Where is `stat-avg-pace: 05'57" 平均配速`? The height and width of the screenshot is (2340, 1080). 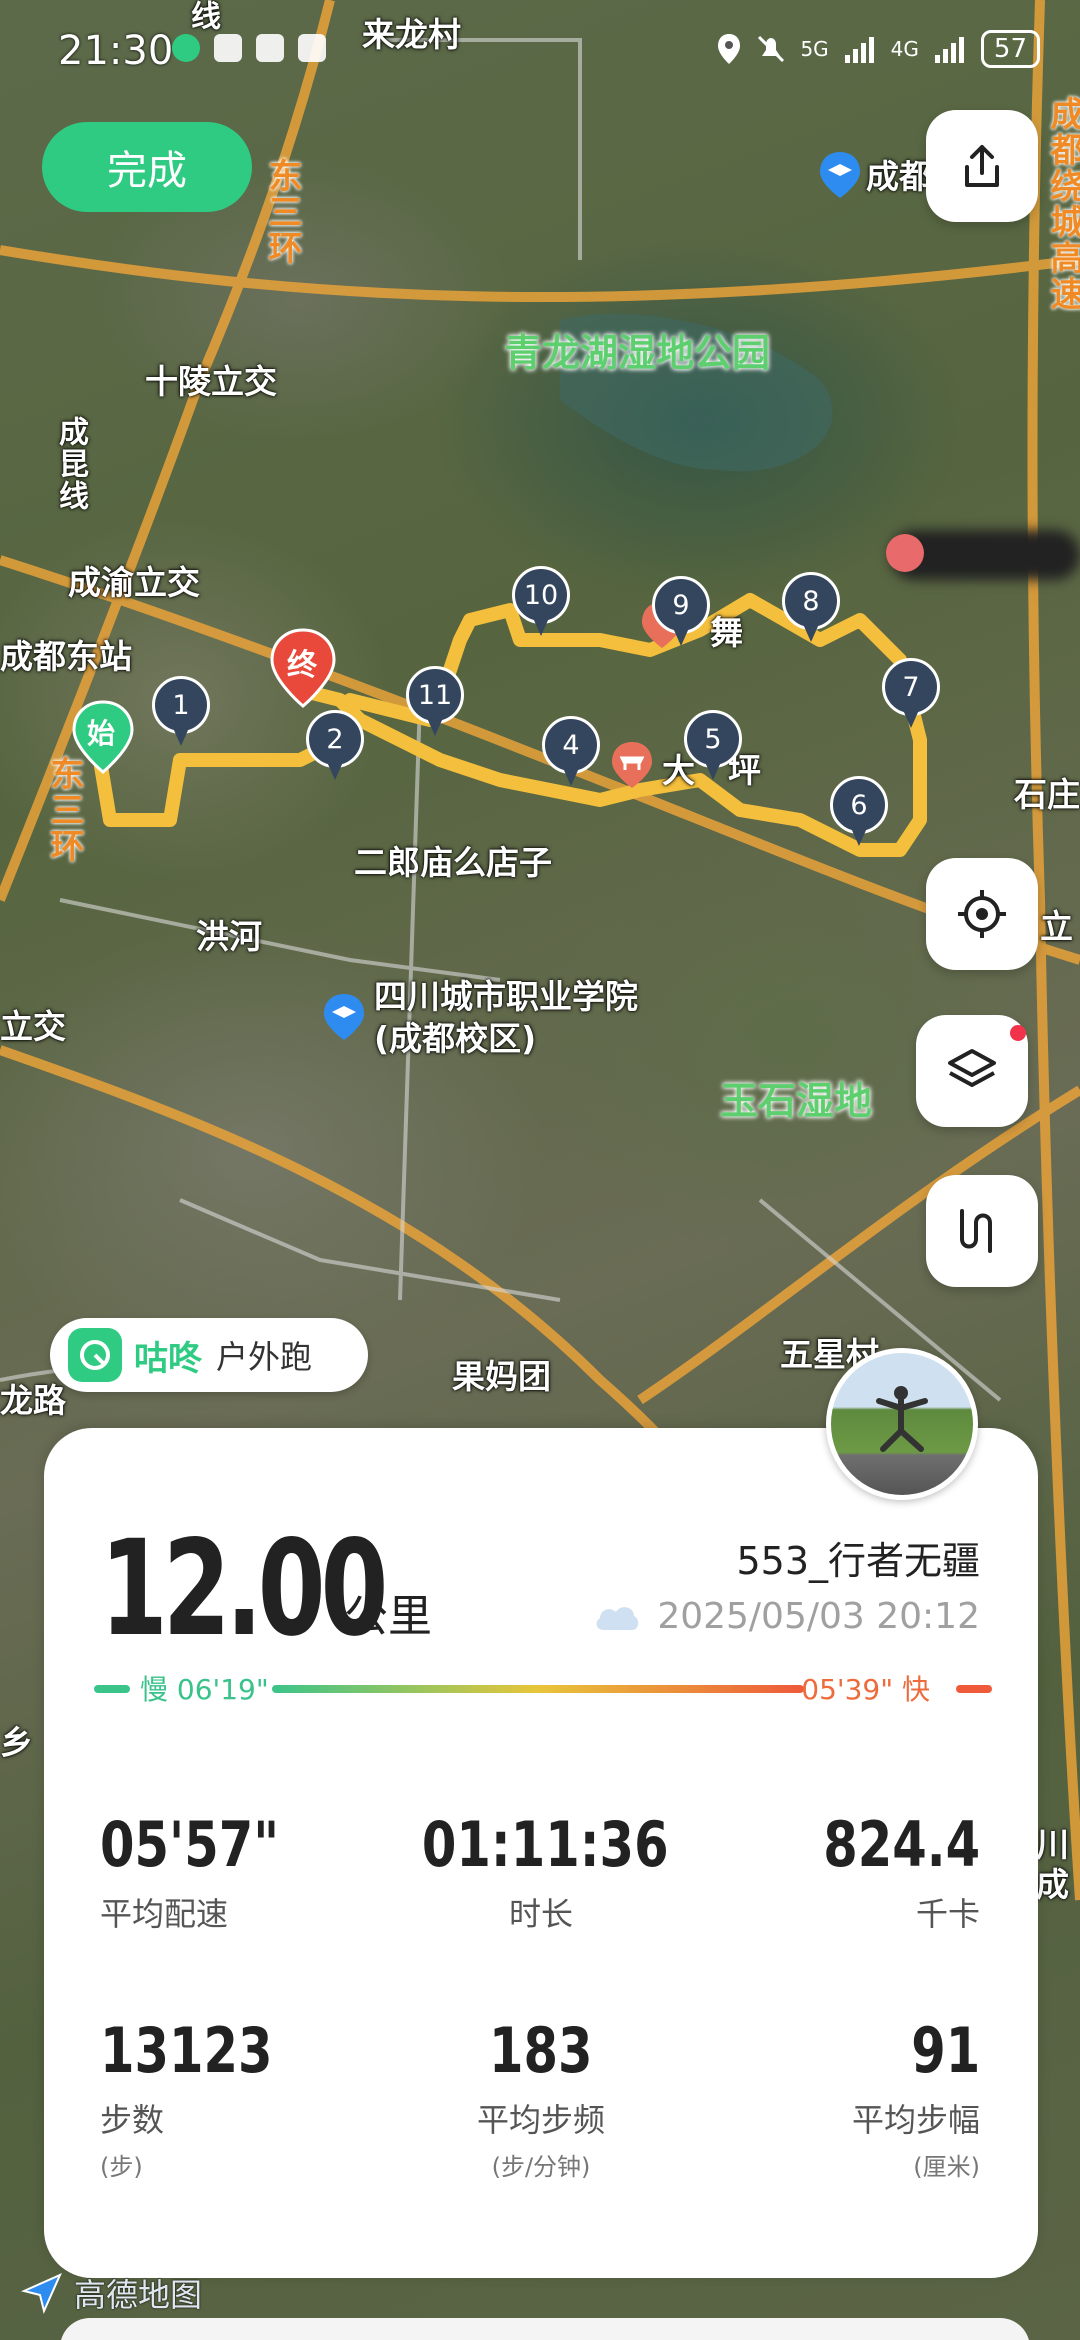 stat-avg-pace: 05'57" 平均配速 is located at coordinates (250, 1871).